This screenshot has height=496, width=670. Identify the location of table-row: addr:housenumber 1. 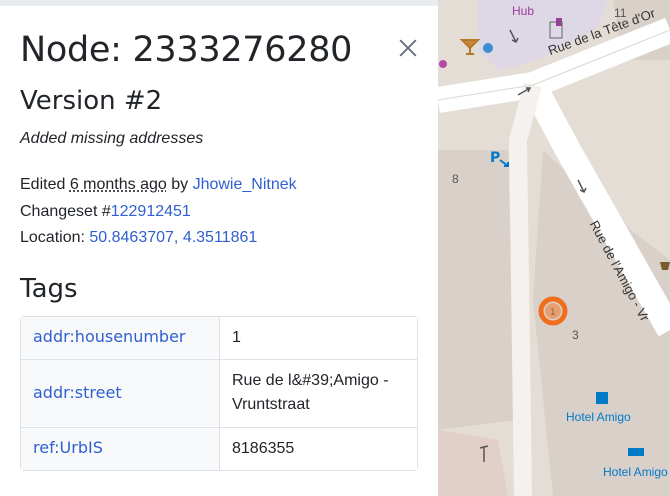
(219, 338).